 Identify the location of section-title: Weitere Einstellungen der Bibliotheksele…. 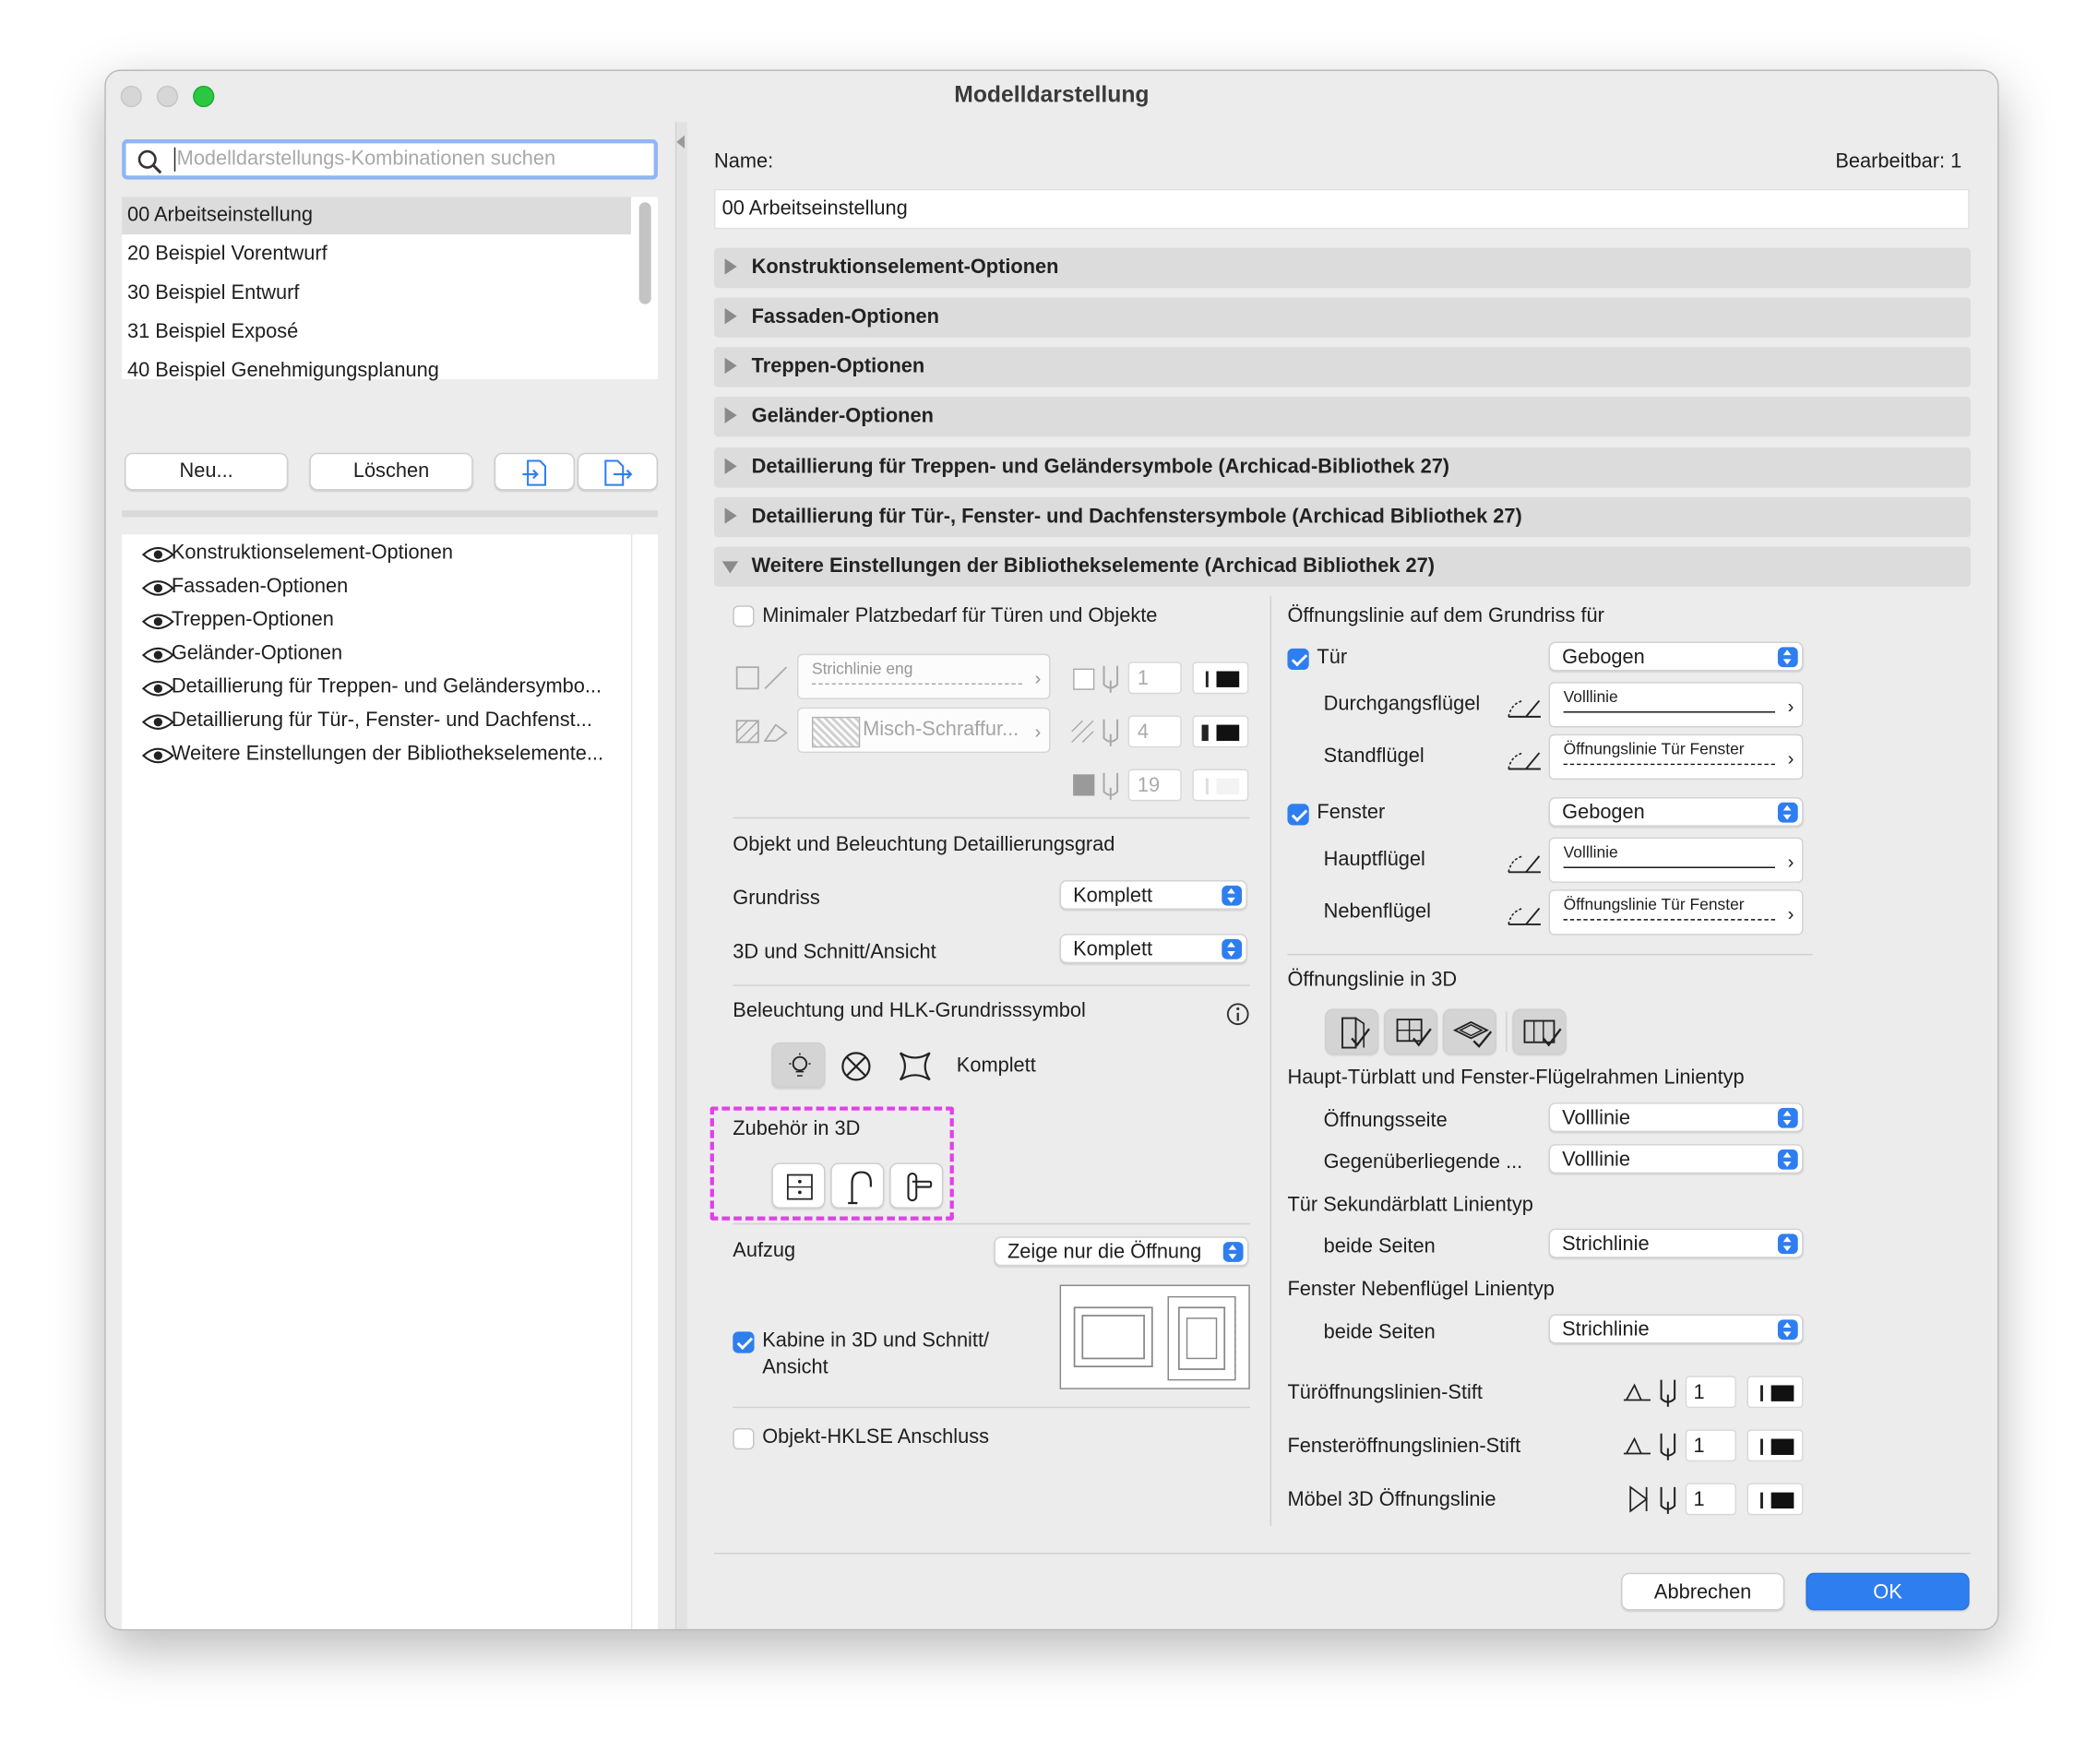
(1093, 566).